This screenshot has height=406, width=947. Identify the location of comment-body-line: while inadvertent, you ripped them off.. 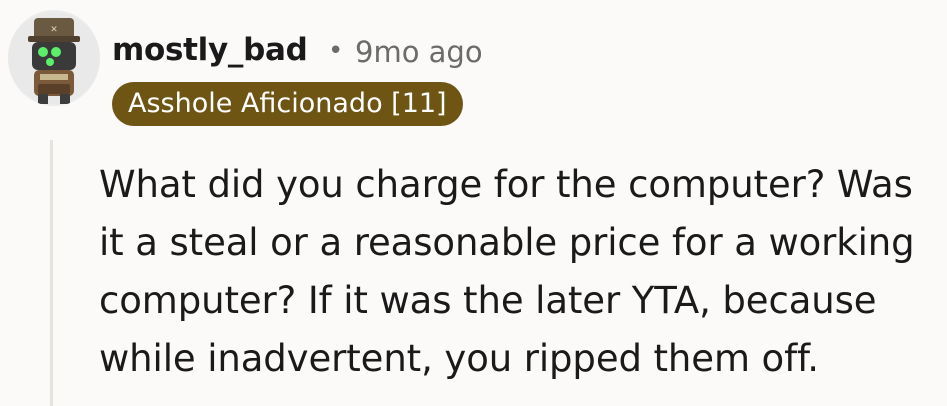
(459, 358).